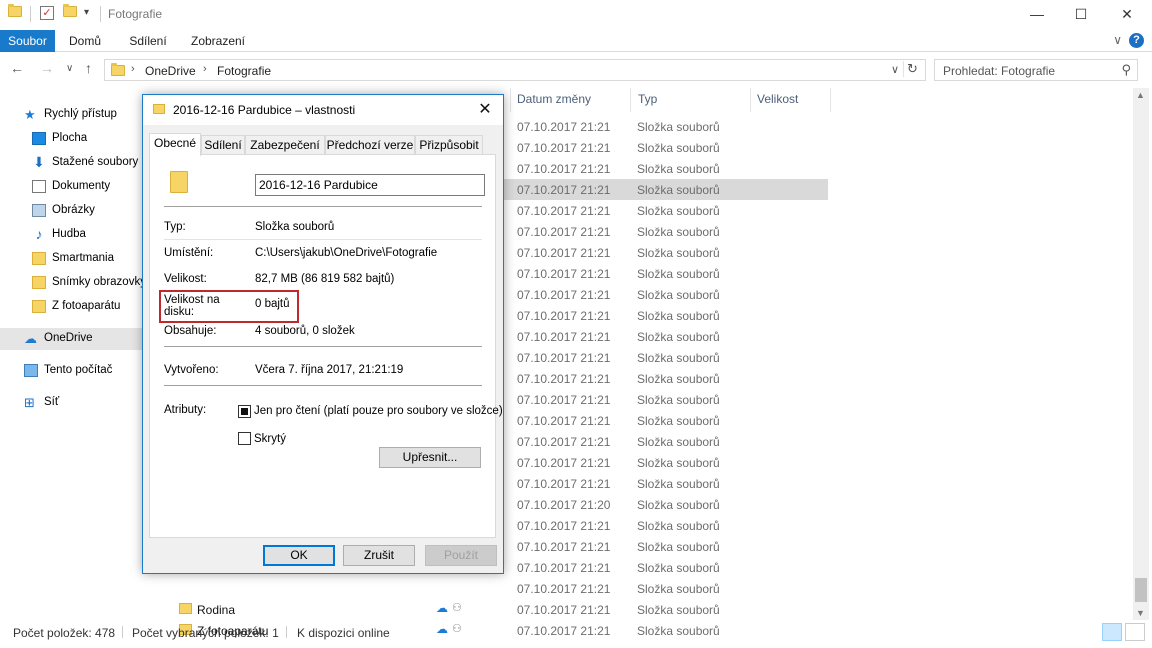 The image size is (1152, 648). What do you see at coordinates (74, 211) in the screenshot?
I see `nav-item-pictures: Obrázky` at bounding box center [74, 211].